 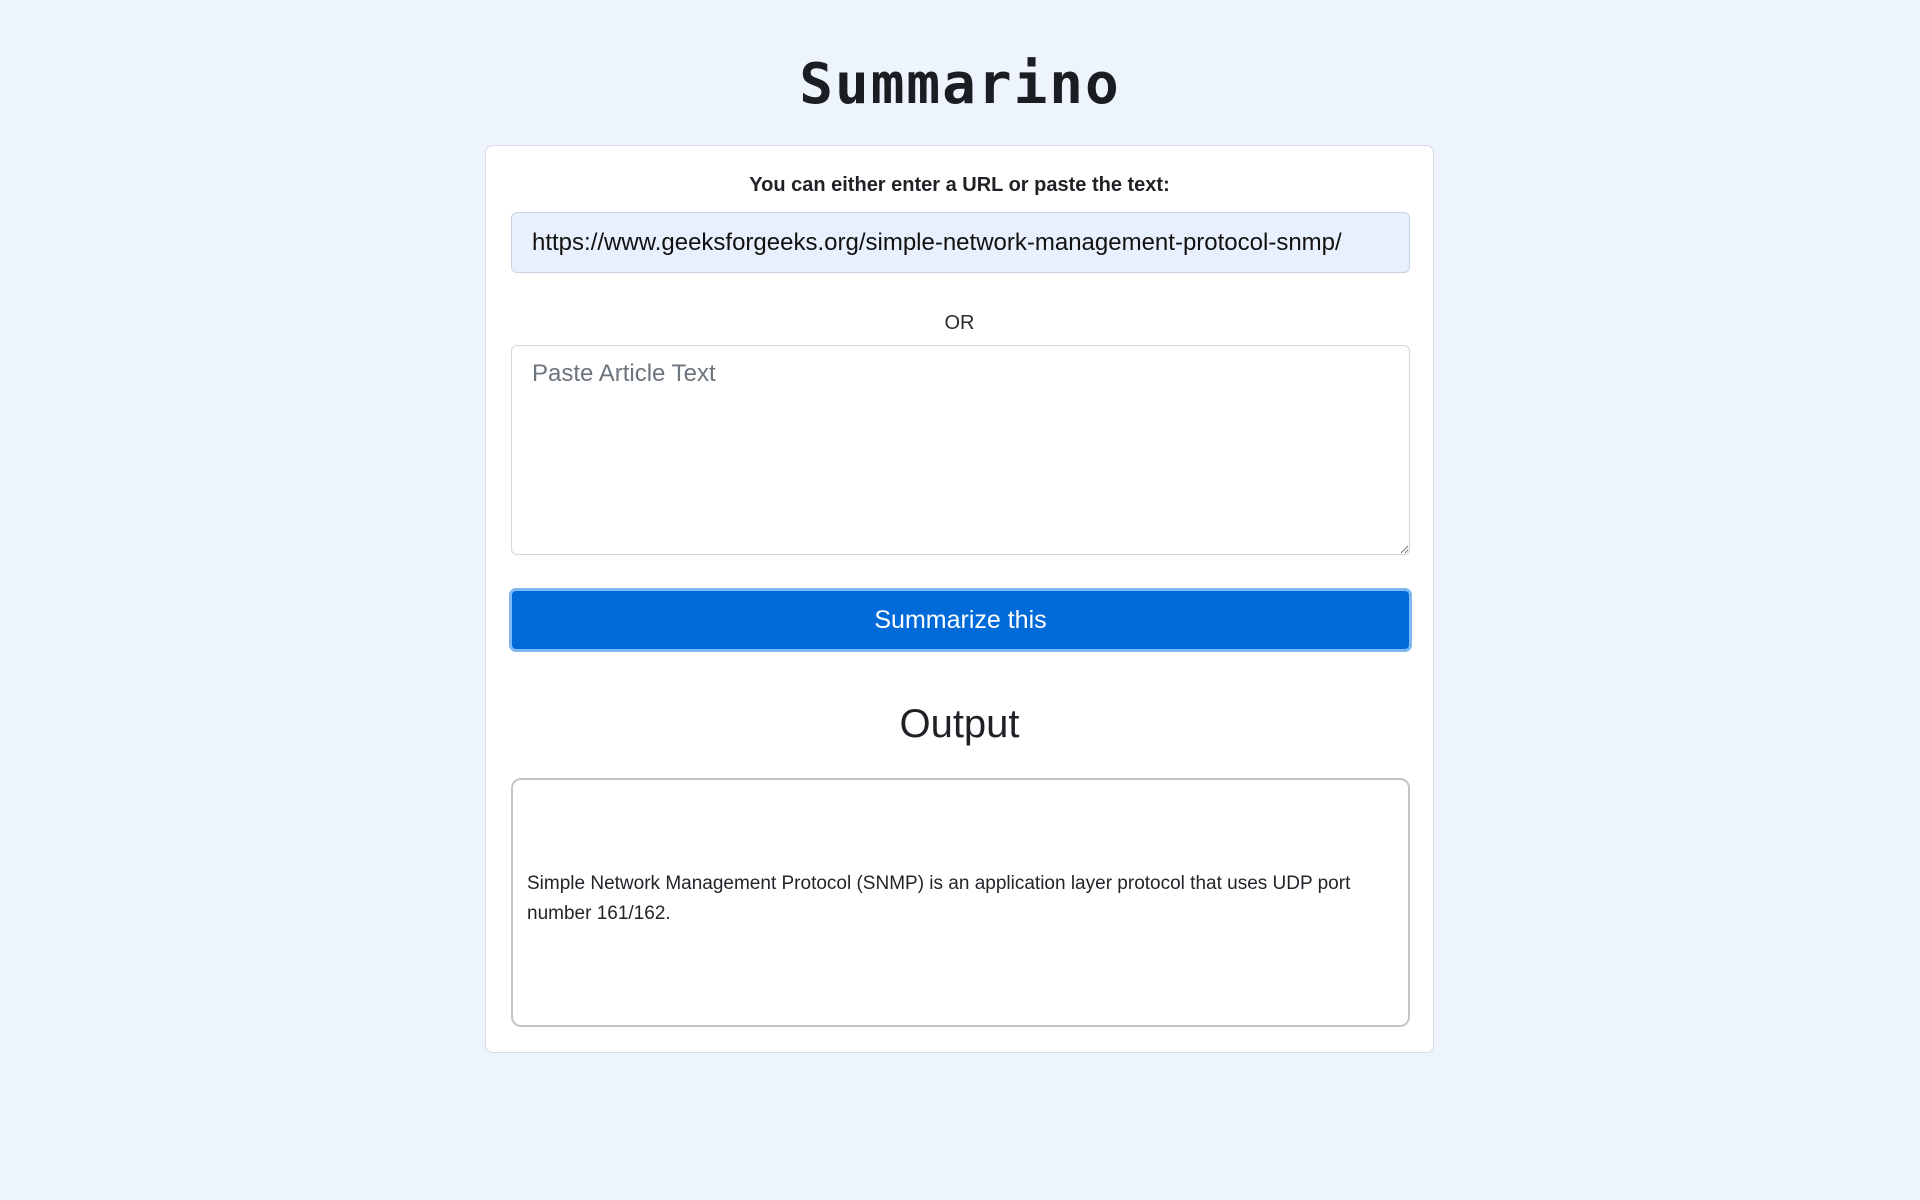 I want to click on app-title: Summarino, so click(x=960, y=84).